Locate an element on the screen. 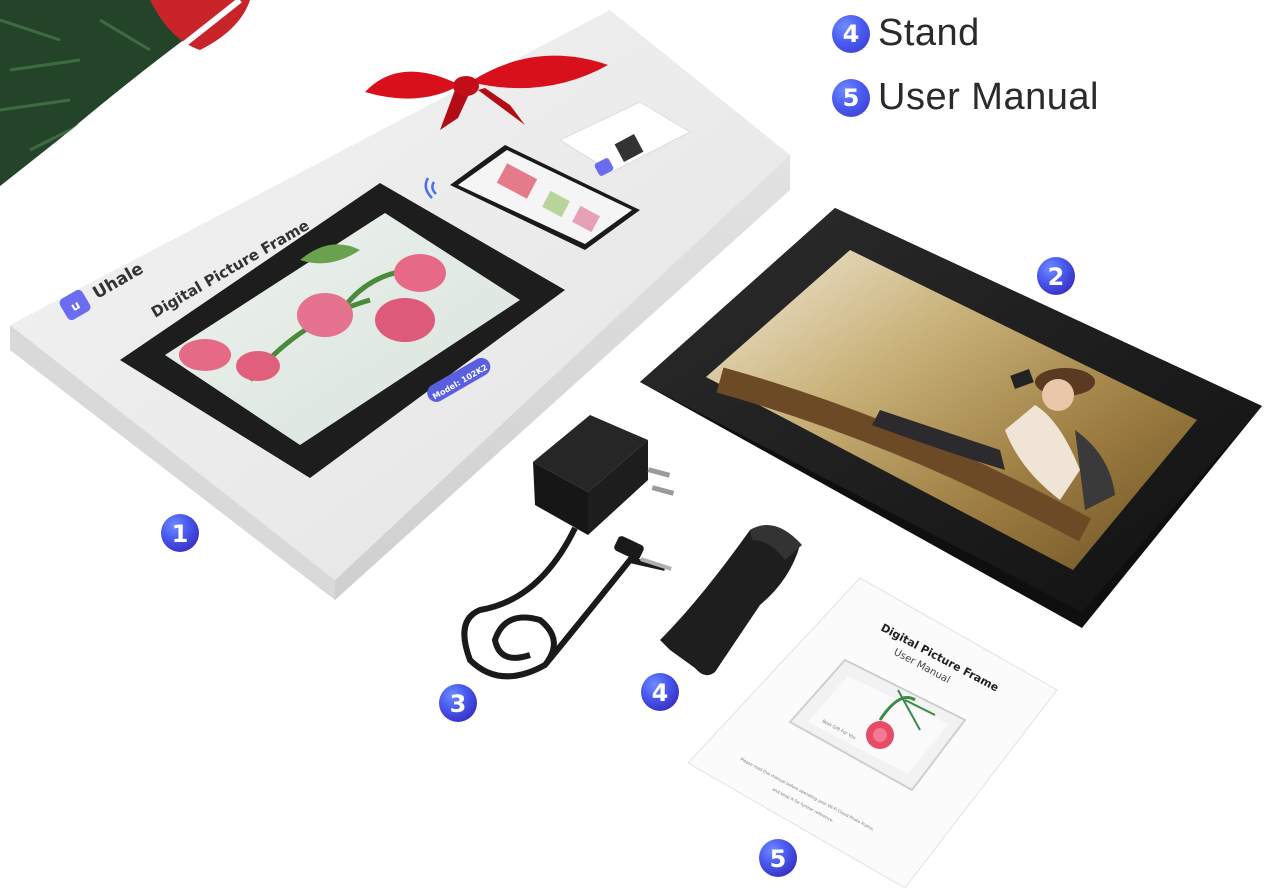  legend-number: 5 is located at coordinates (851, 97).